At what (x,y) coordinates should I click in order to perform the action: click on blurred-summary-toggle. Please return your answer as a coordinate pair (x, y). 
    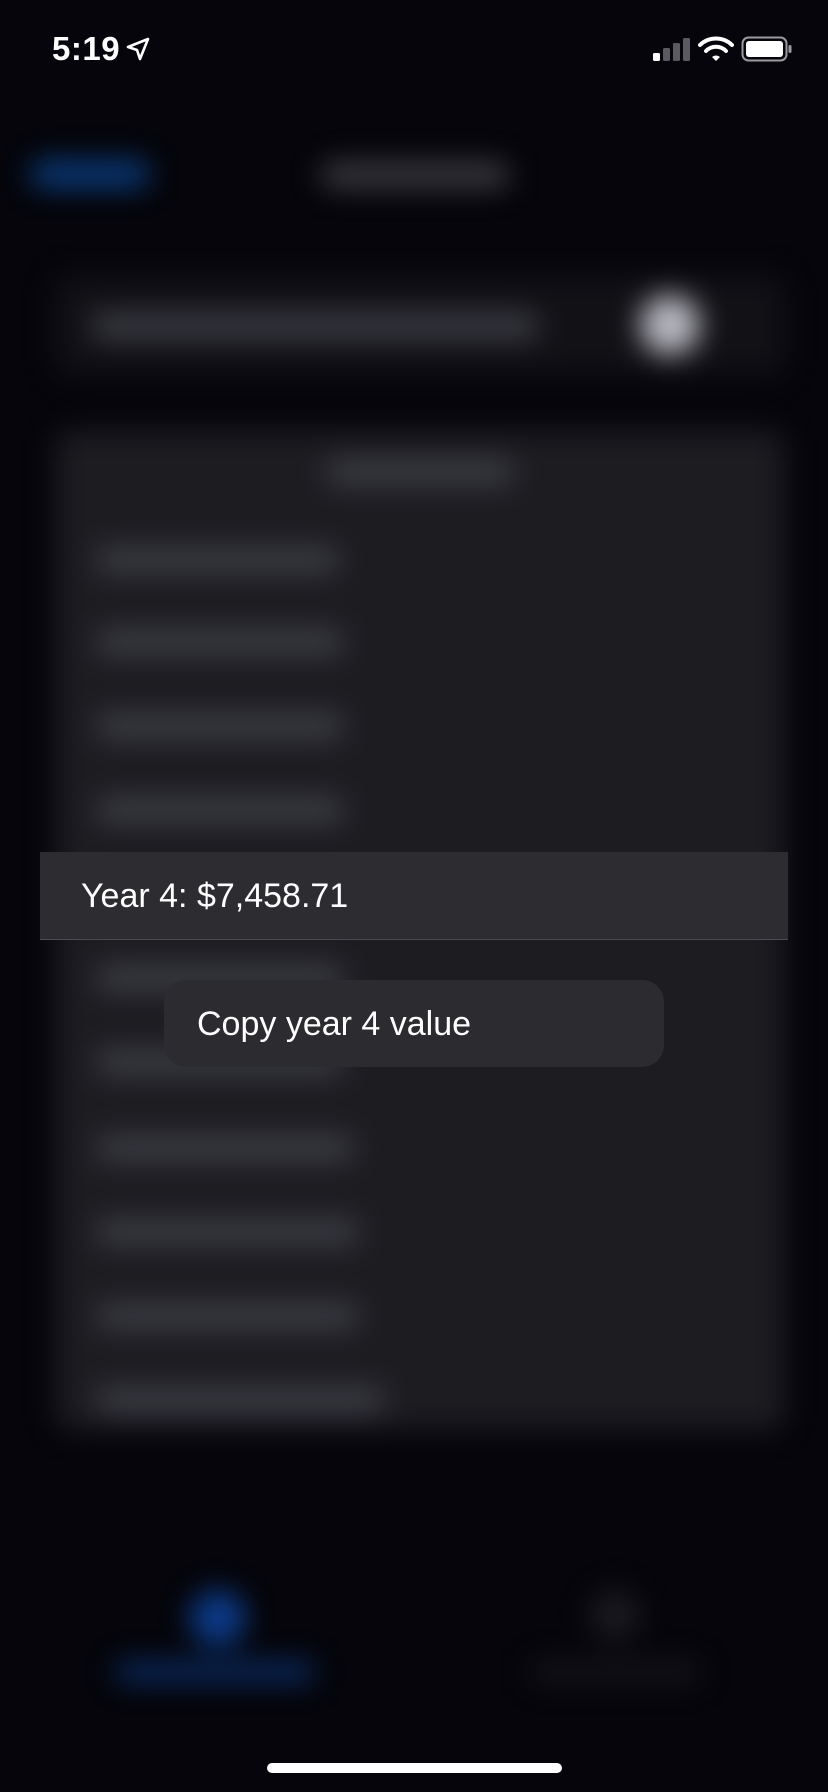
    Looking at the image, I should click on (670, 325).